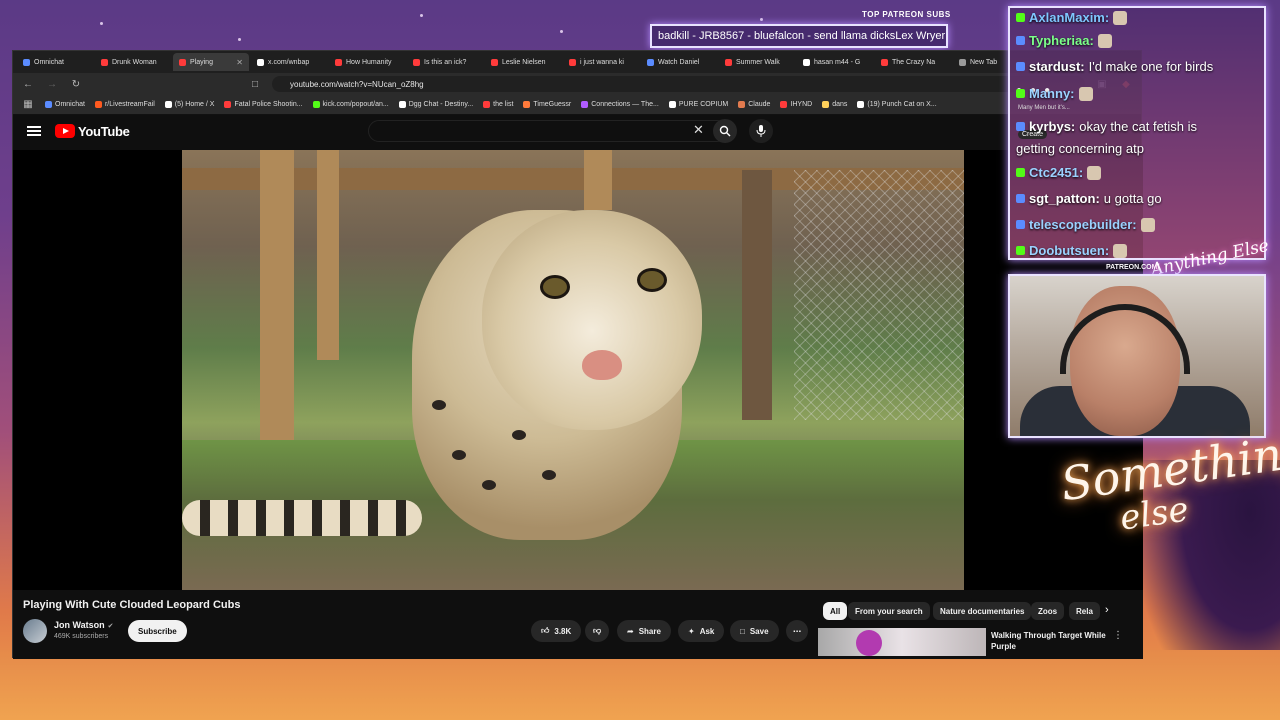 The width and height of the screenshot is (1280, 720). I want to click on chip-1: From your search, so click(889, 611).